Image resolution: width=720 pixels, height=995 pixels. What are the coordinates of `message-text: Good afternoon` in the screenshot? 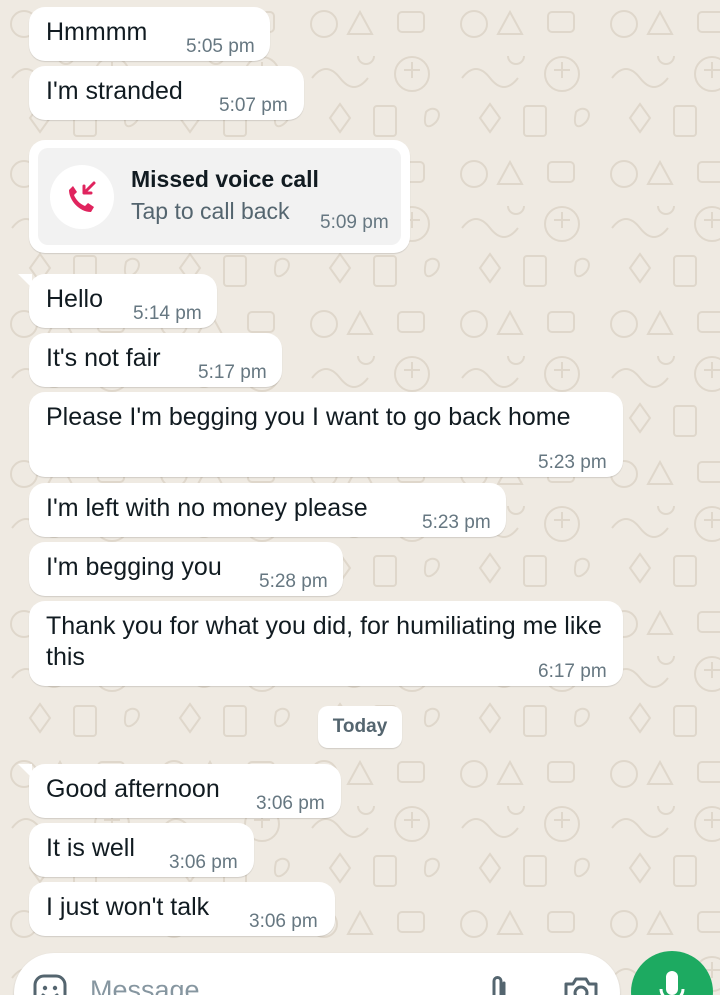 It's located at (133, 789).